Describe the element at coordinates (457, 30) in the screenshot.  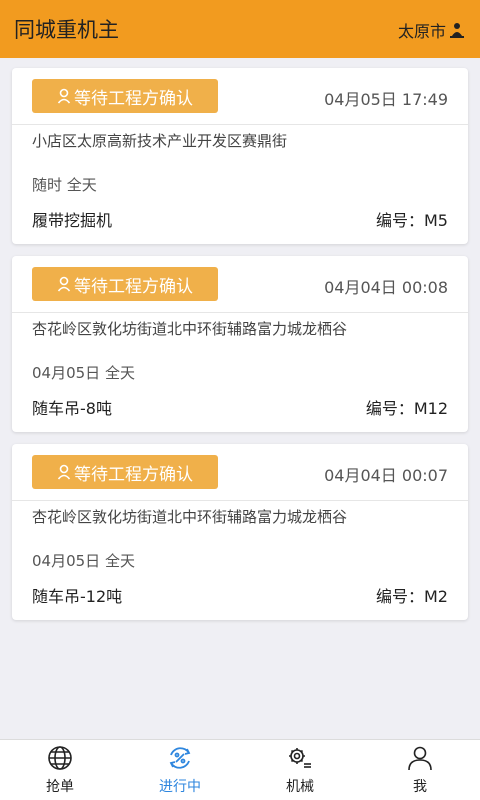
I see `location-person-icon` at that location.